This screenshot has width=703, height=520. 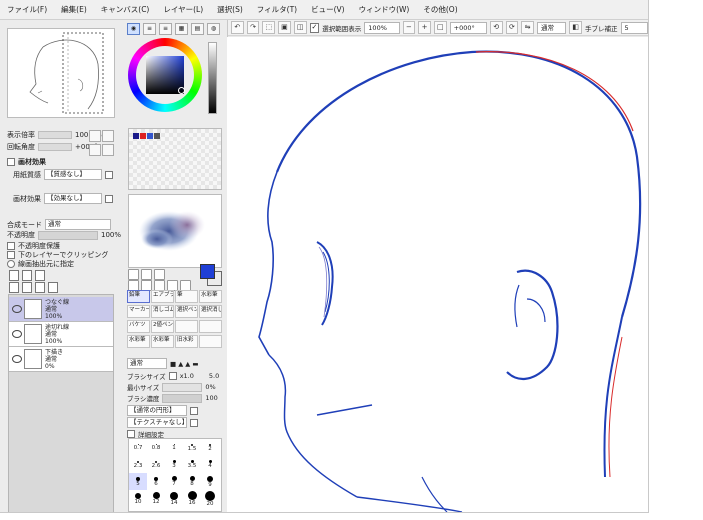 What do you see at coordinates (187, 376) in the screenshot?
I see `brush-size-mult: x1.0` at bounding box center [187, 376].